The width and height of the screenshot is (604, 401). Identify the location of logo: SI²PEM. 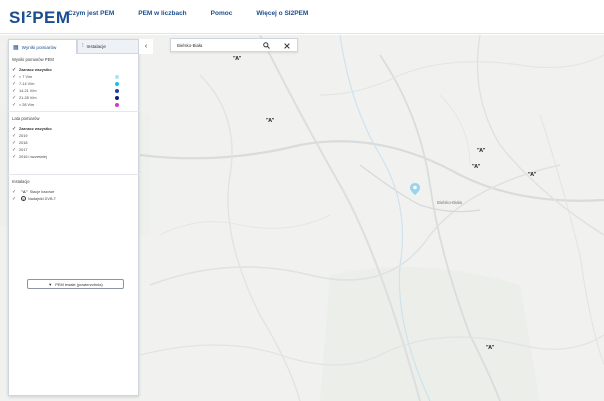
(40, 18).